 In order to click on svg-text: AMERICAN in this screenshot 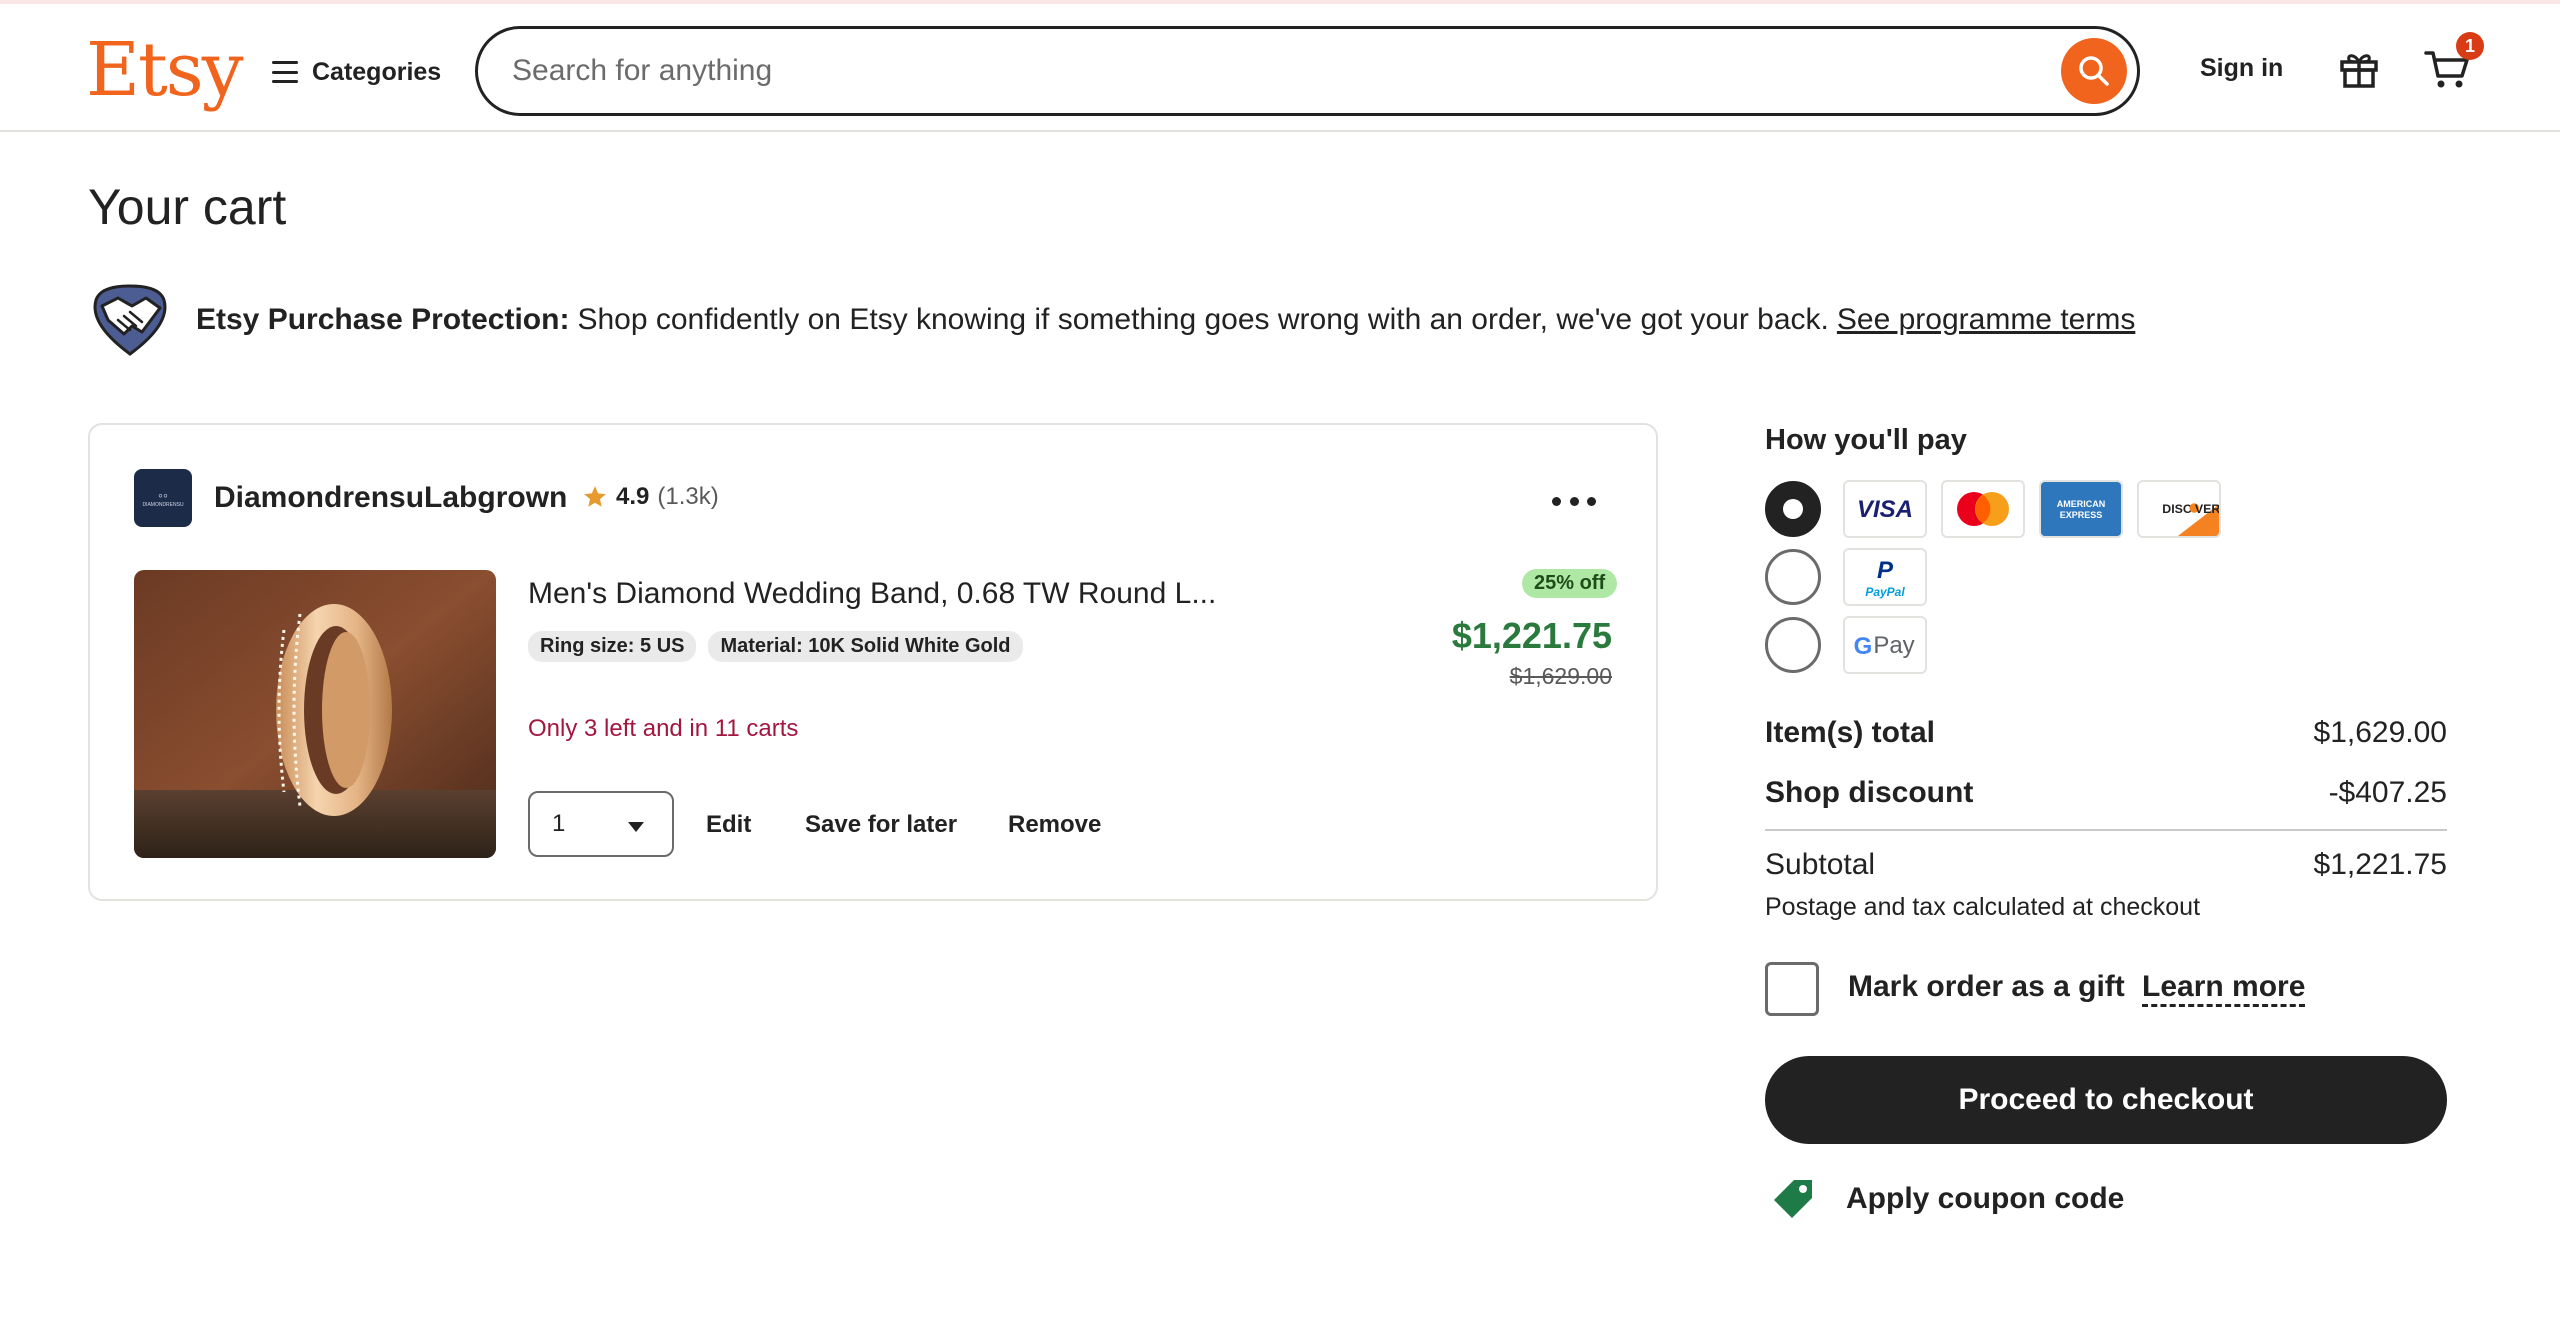, I will do `click(2081, 504)`.